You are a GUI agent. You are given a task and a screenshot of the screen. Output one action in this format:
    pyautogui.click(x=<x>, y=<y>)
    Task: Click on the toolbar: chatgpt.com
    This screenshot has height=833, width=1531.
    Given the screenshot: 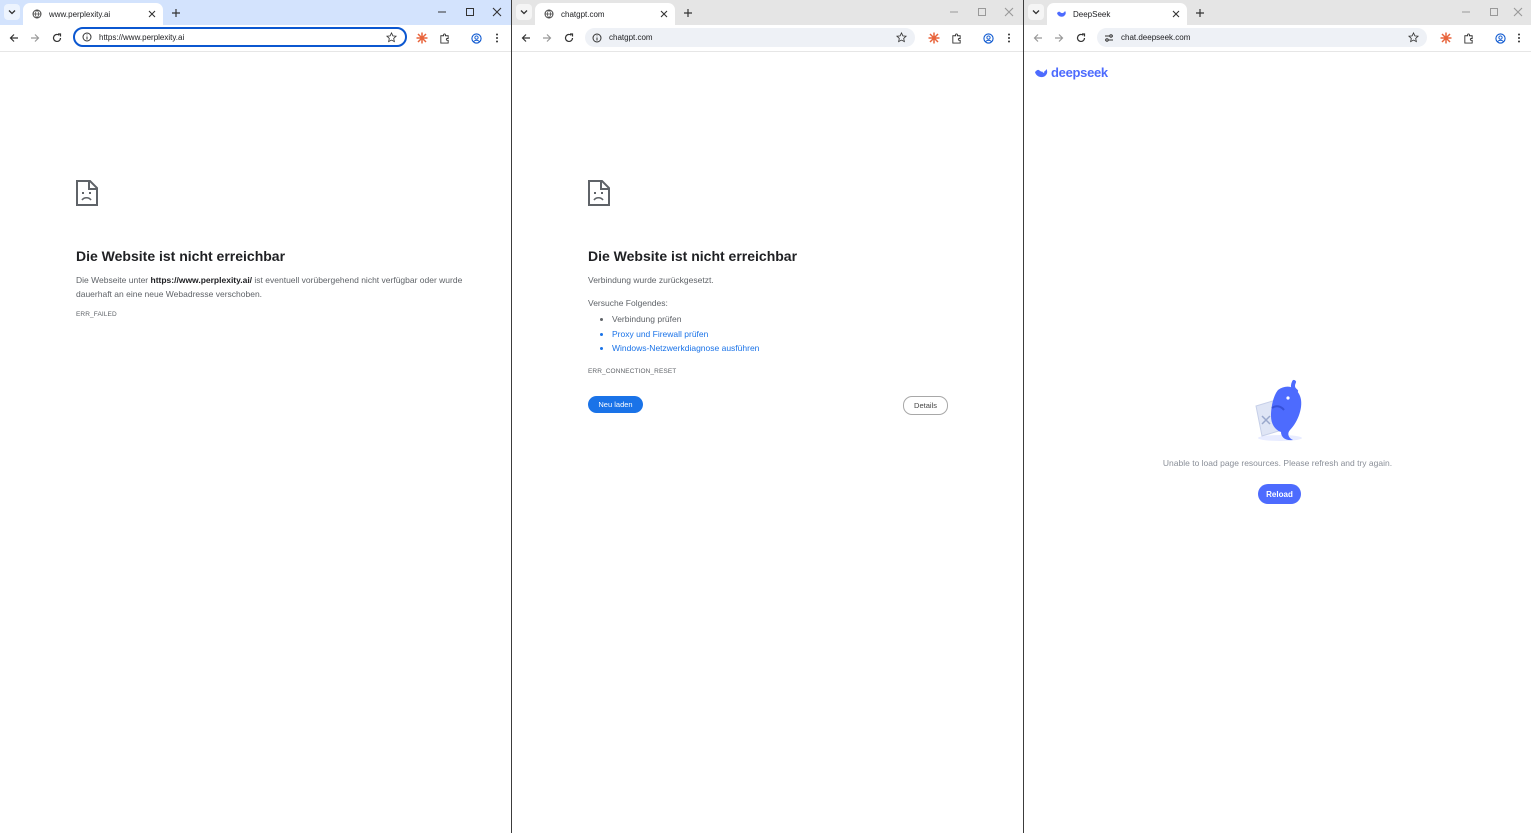 What is the action you would take?
    pyautogui.click(x=767, y=38)
    